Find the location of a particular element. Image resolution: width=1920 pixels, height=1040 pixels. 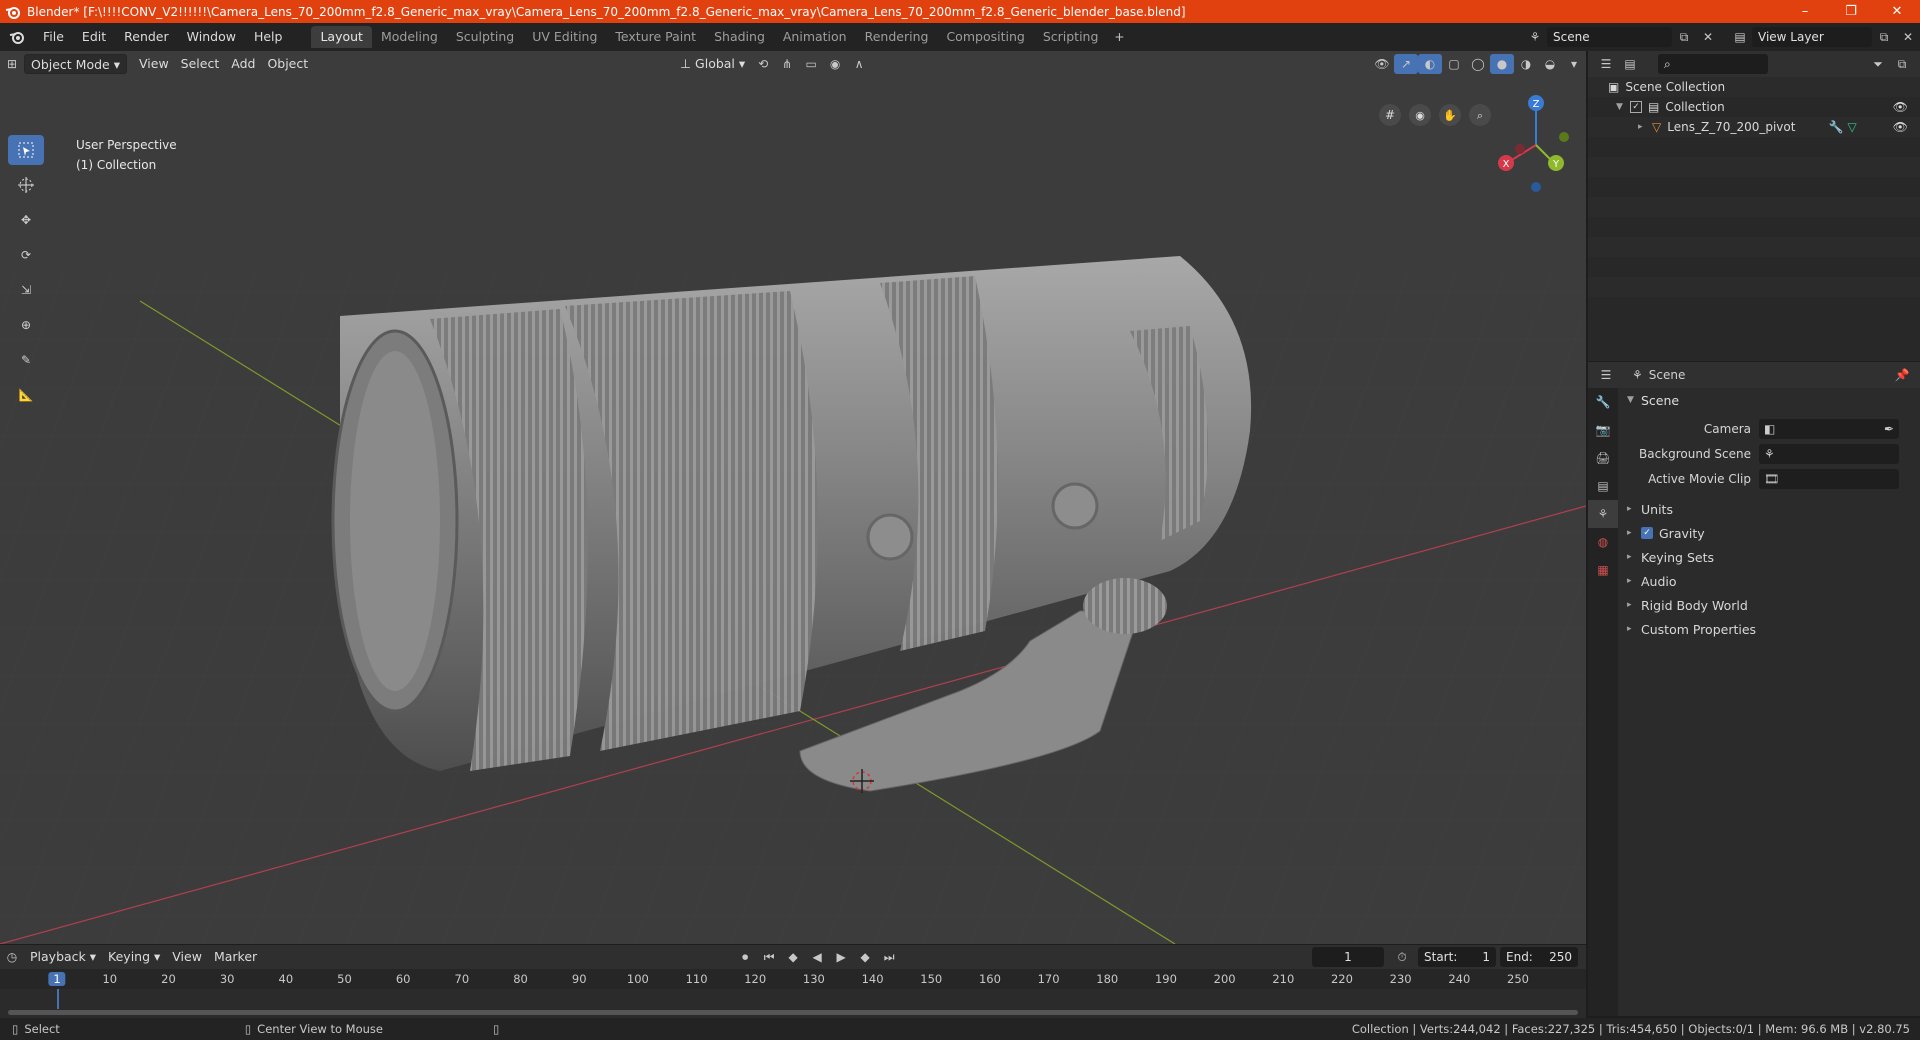

tab-uv-editing: UV Editing is located at coordinates (564, 37).